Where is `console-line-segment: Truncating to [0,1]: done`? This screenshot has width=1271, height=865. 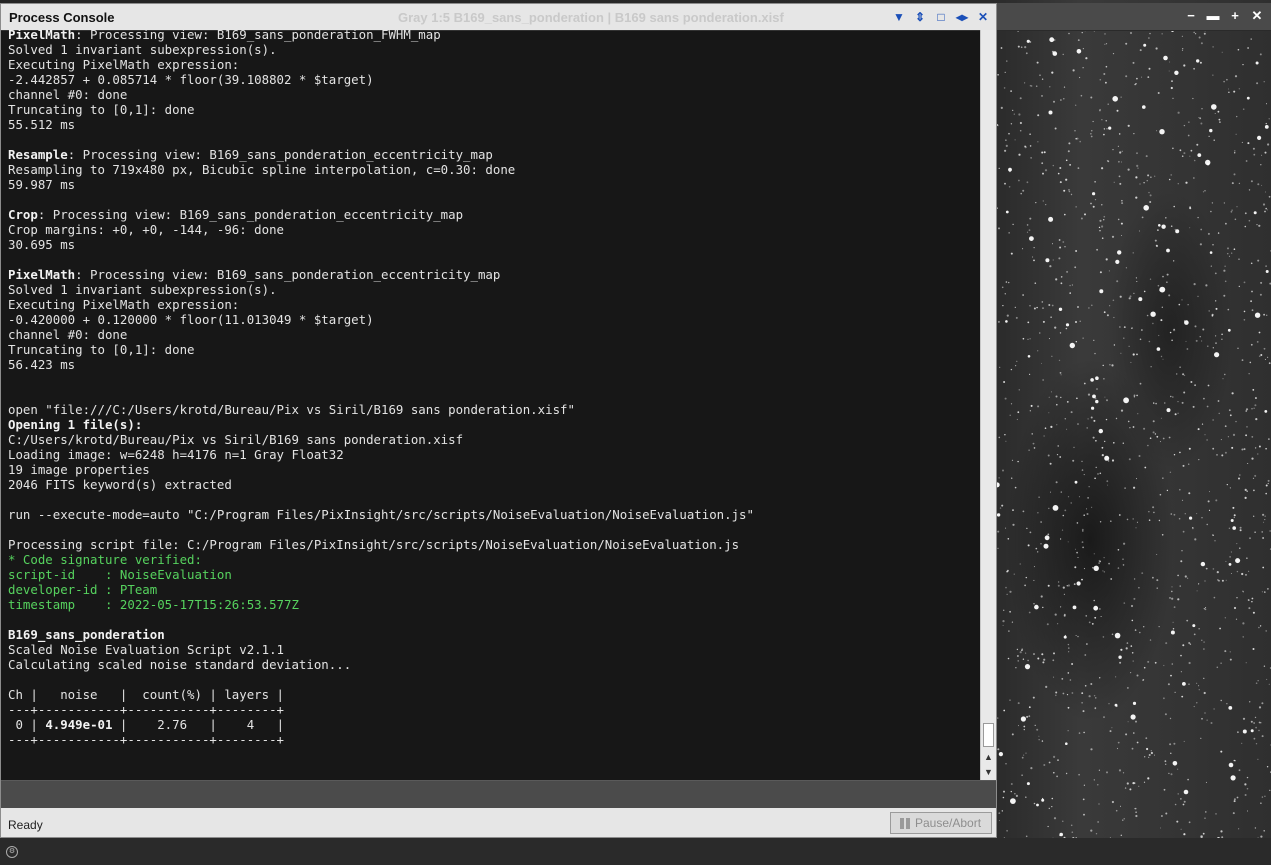 console-line-segment: Truncating to [0,1]: done is located at coordinates (101, 109).